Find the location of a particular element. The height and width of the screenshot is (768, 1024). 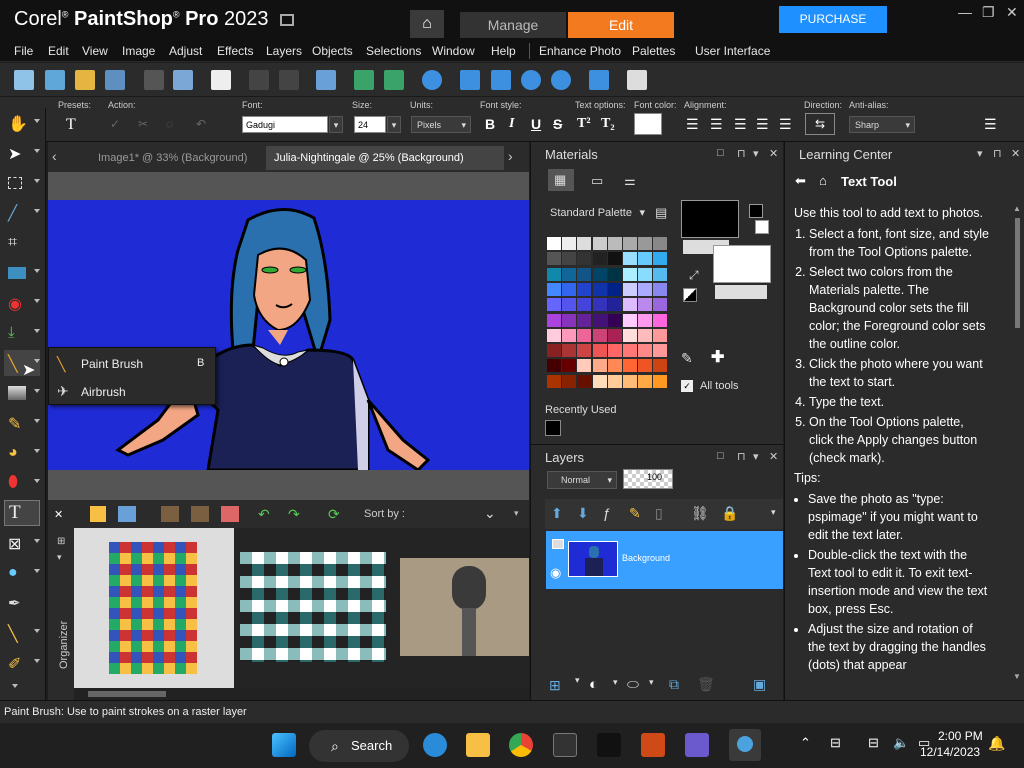

makeover-tool: ⤓ is located at coordinates (22, 333).